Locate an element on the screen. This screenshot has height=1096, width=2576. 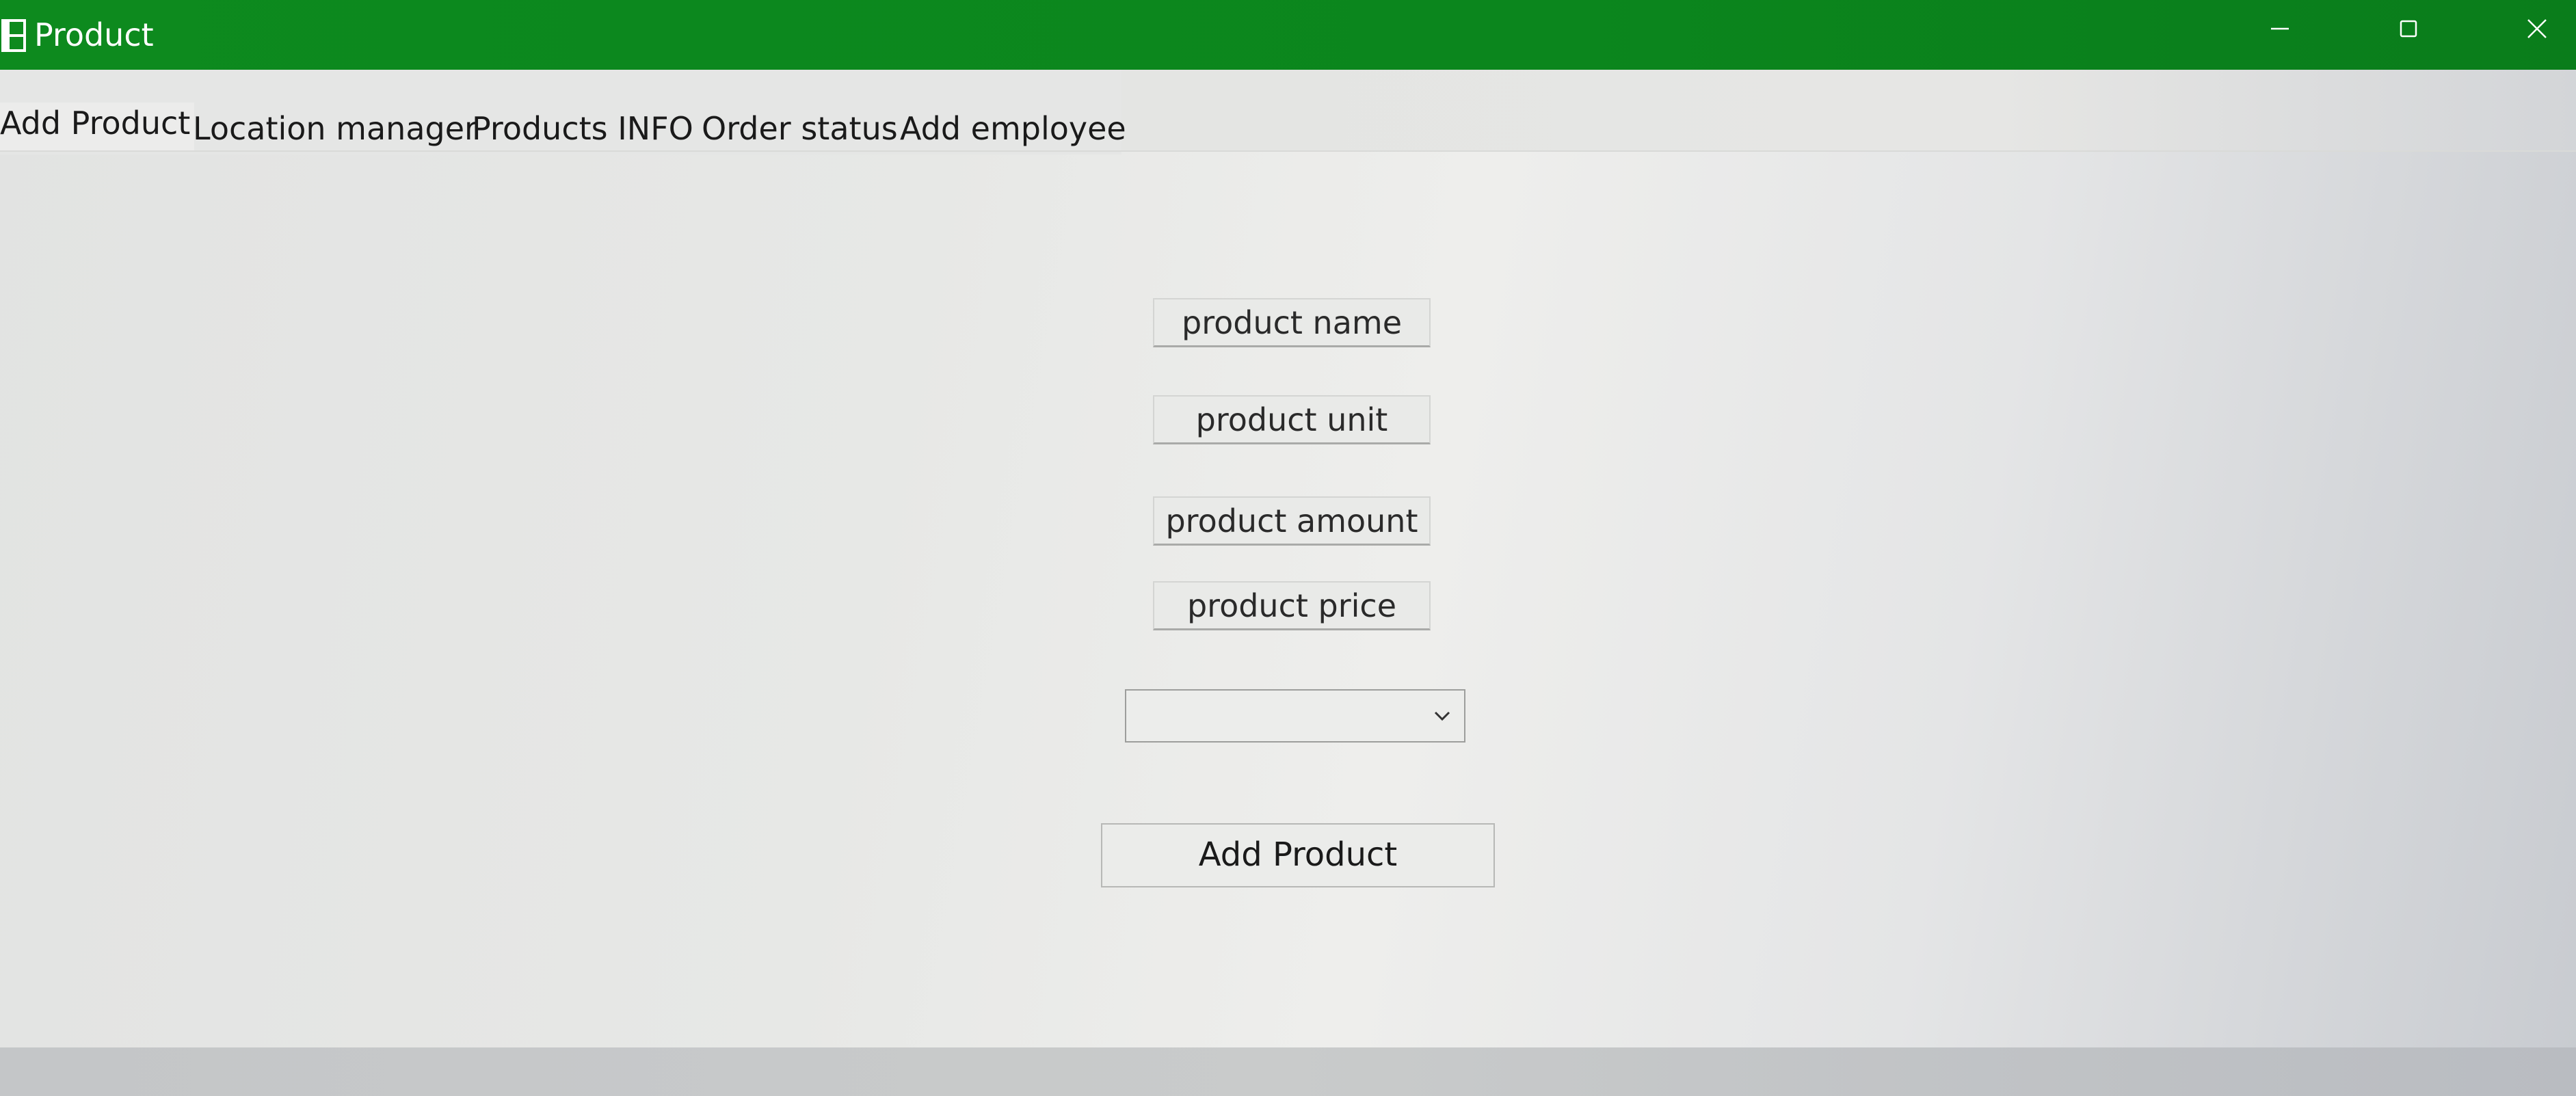
tab-products-info: Products INFO is located at coordinates (582, 128).